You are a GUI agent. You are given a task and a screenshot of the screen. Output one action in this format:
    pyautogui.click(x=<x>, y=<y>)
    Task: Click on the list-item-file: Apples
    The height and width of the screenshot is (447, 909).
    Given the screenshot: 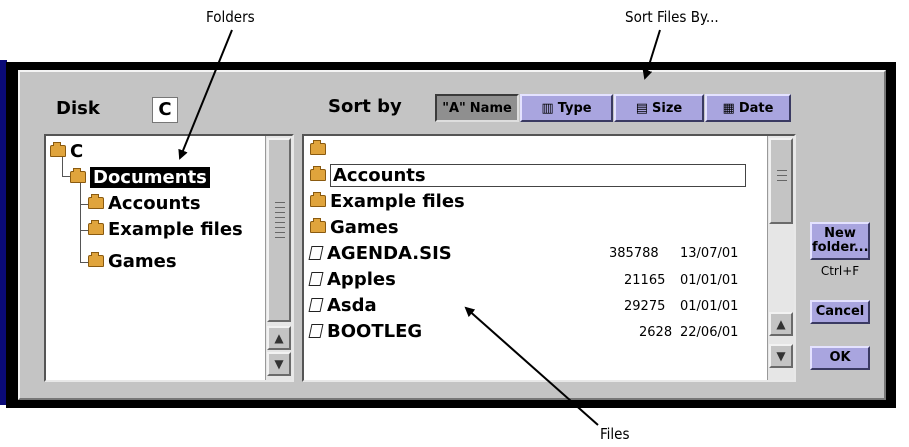 What is the action you would take?
    pyautogui.click(x=352, y=279)
    